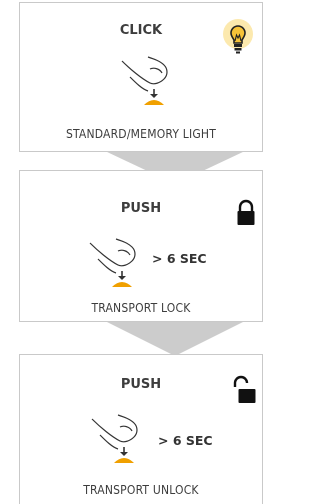 The width and height of the screenshot is (320, 504). Describe the element at coordinates (141, 490) in the screenshot. I see `result-label: TRANSPORT UNLOCK` at that location.